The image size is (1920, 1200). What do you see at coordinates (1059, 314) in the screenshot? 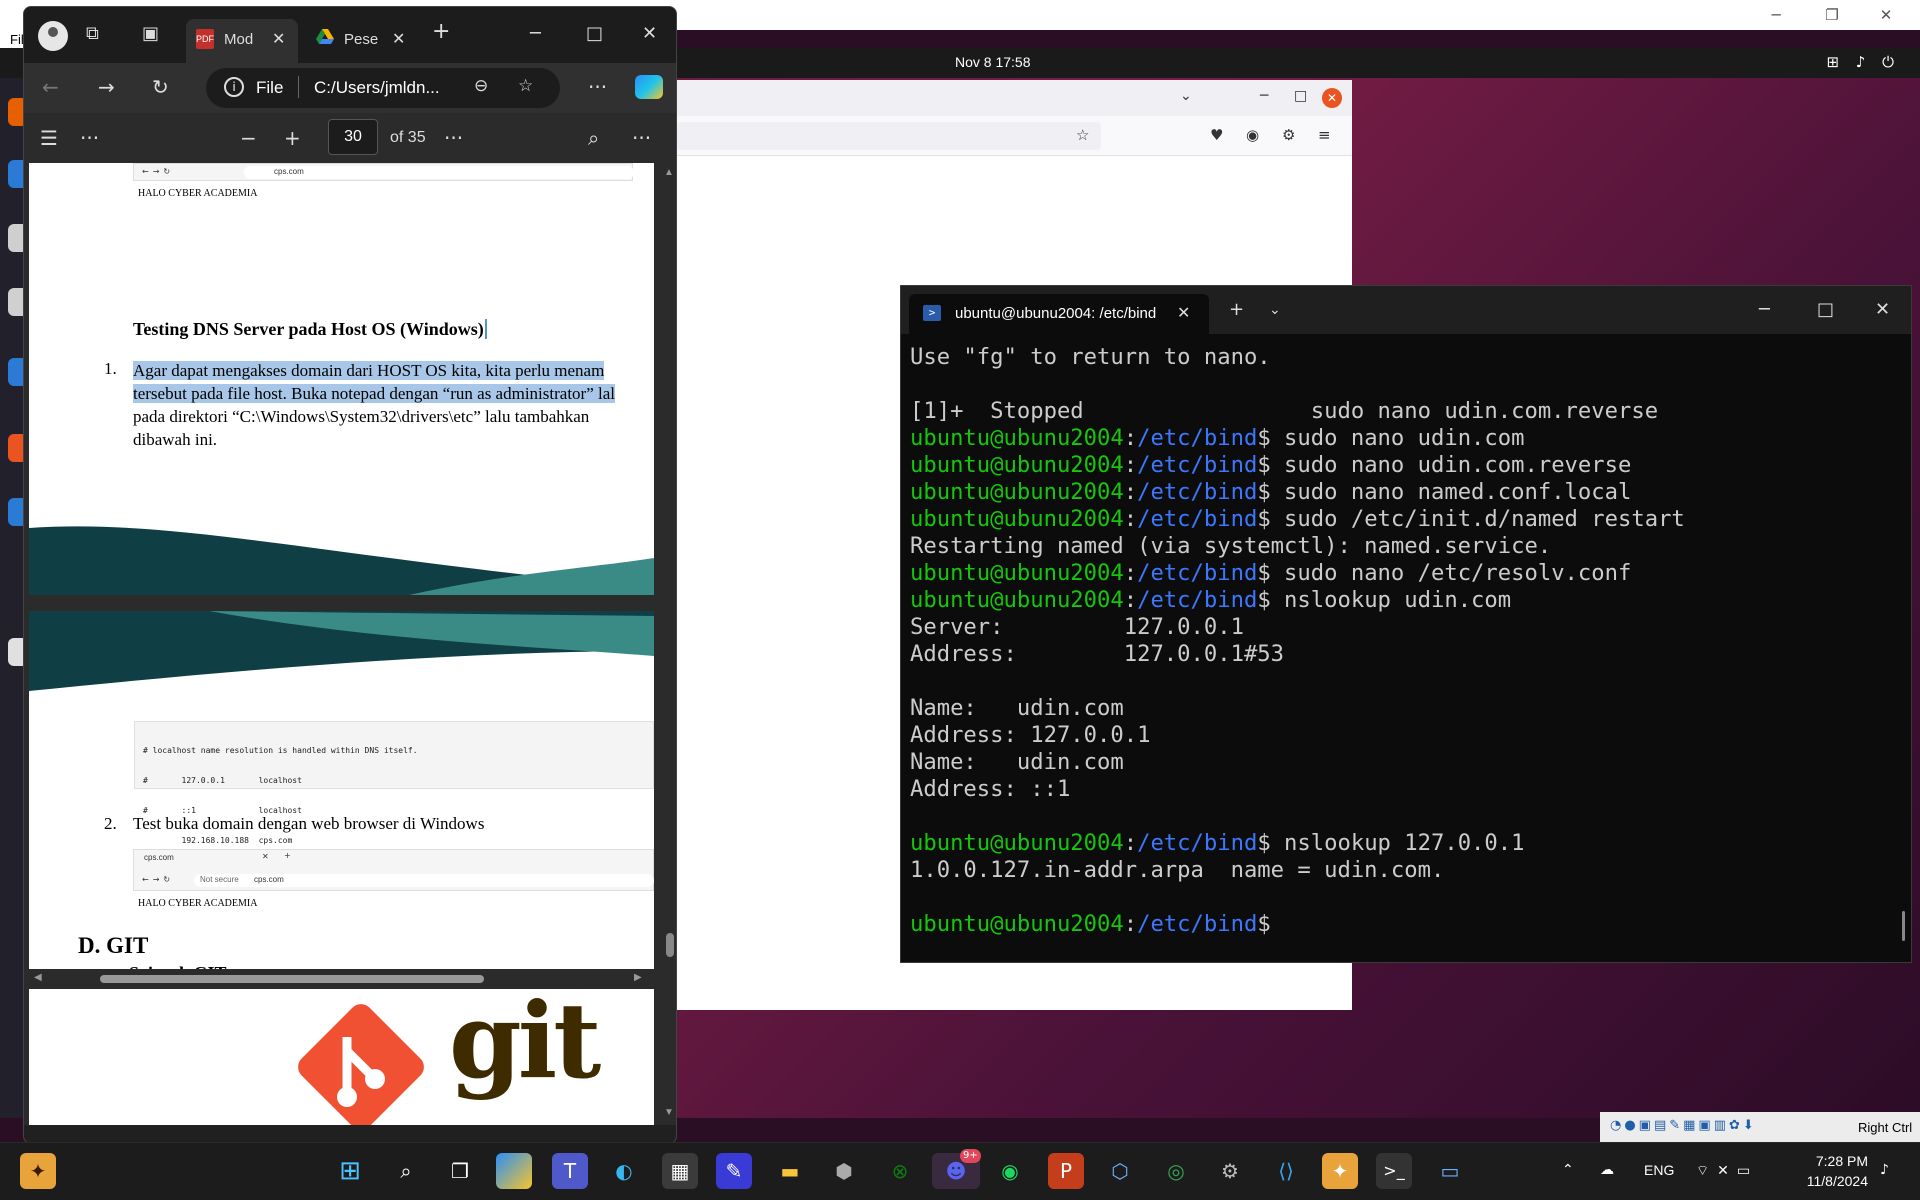
I see `terminal-tab: > ubuntu@ubunu2004: /etc/bind ✕` at bounding box center [1059, 314].